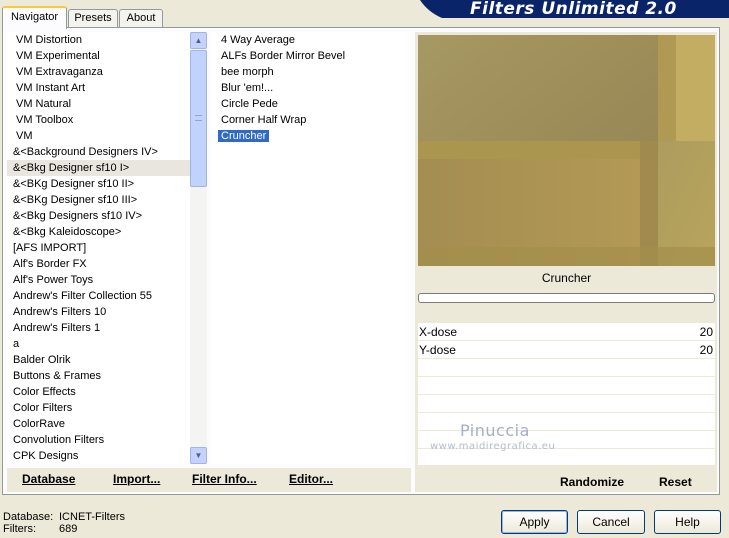 This screenshot has width=729, height=538. What do you see at coordinates (107, 72) in the screenshot?
I see `category-item: VM Extravaganza` at bounding box center [107, 72].